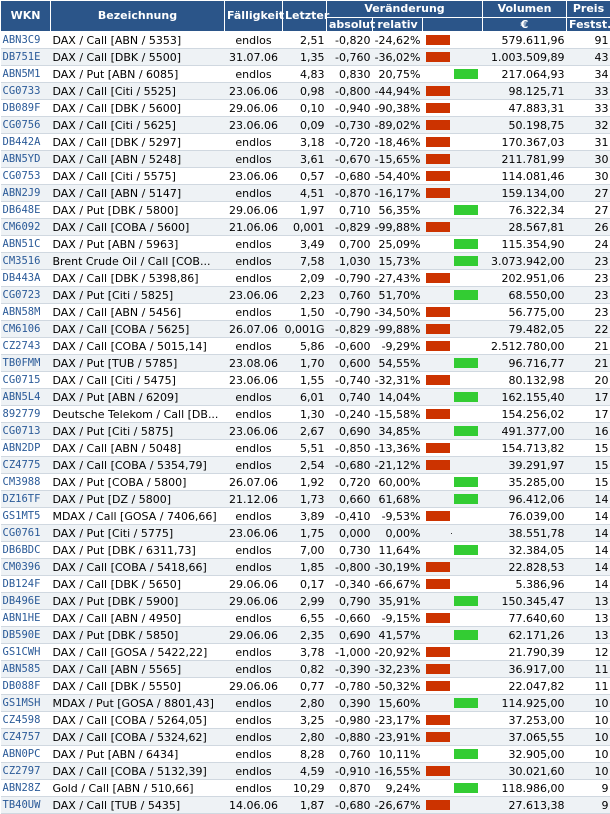  What do you see at coordinates (26, 465) in the screenshot?
I see `wkn-link: CZ4775` at bounding box center [26, 465].